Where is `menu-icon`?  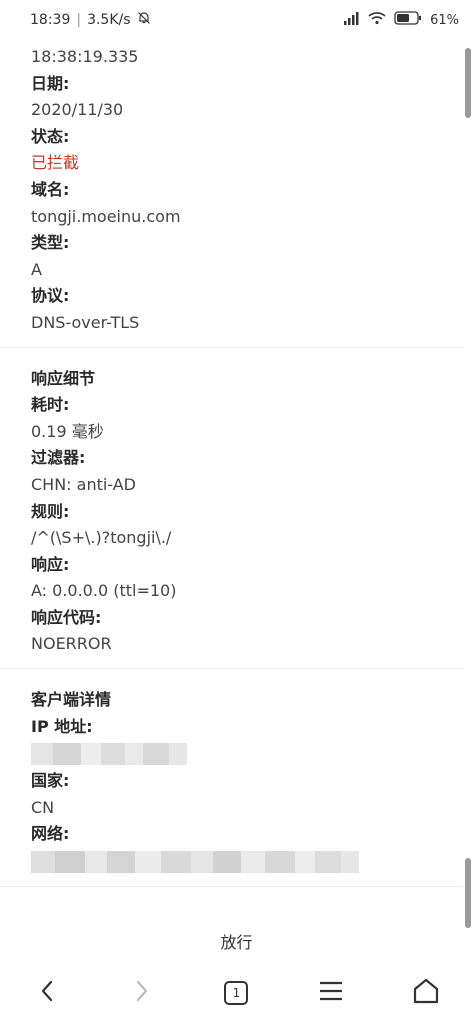 menu-icon is located at coordinates (331, 993).